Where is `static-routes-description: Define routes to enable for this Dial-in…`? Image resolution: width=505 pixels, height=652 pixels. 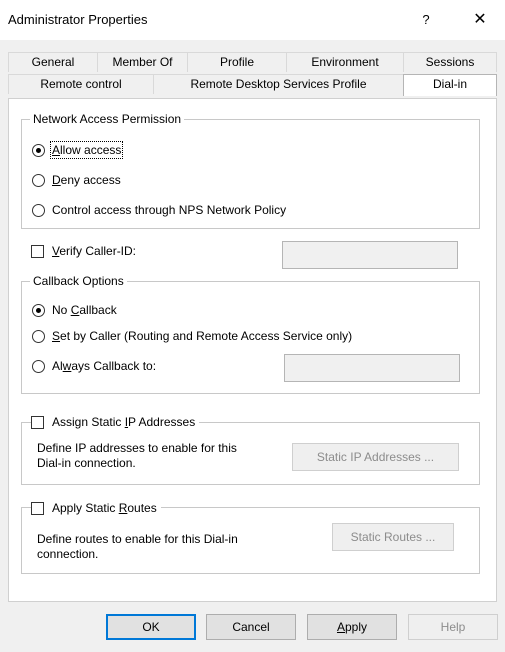 static-routes-description: Define routes to enable for this Dial-in… is located at coordinates (137, 547).